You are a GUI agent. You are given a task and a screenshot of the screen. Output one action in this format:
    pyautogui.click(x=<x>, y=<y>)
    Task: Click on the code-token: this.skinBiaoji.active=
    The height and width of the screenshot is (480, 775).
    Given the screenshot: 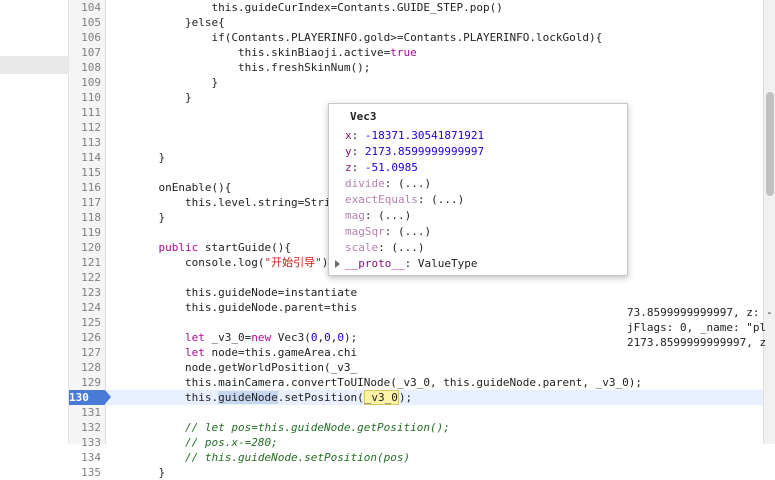 What is the action you would take?
    pyautogui.click(x=261, y=52)
    